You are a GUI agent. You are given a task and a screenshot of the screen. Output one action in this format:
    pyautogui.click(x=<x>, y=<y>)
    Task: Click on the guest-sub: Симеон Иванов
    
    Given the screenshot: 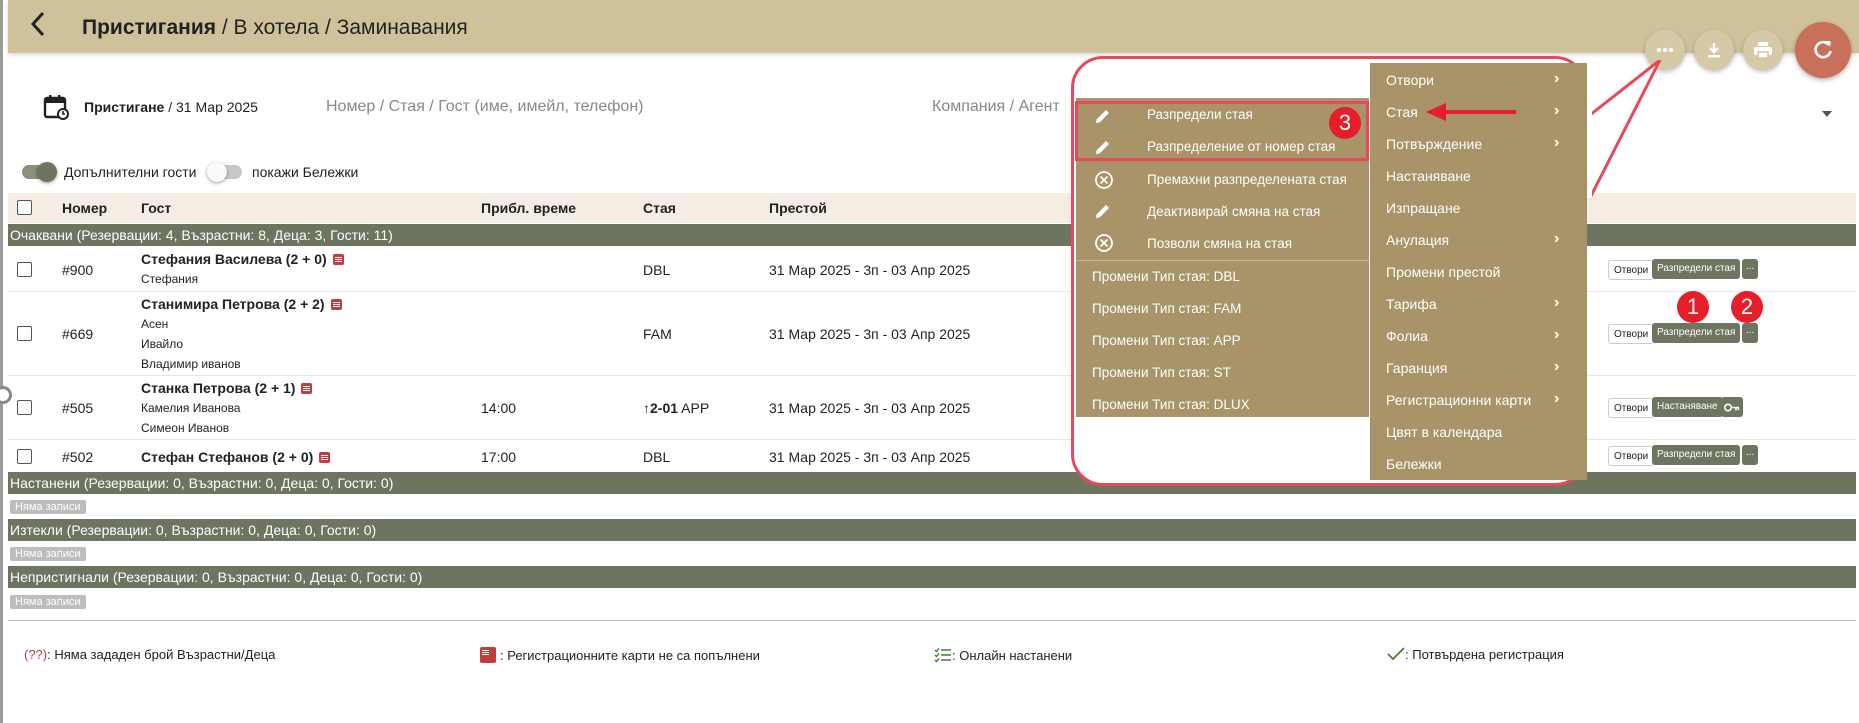 What is the action you would take?
    pyautogui.click(x=185, y=428)
    